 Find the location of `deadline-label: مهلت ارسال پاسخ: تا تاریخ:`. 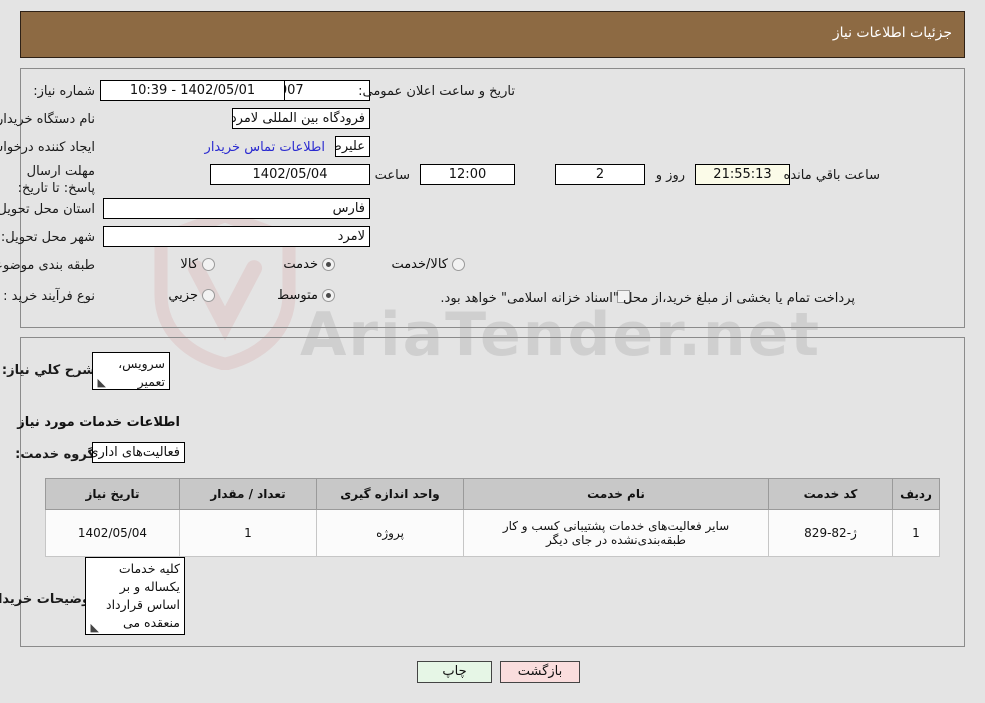

deadline-label: مهلت ارسال پاسخ: تا تاریخ: is located at coordinates (56, 180).